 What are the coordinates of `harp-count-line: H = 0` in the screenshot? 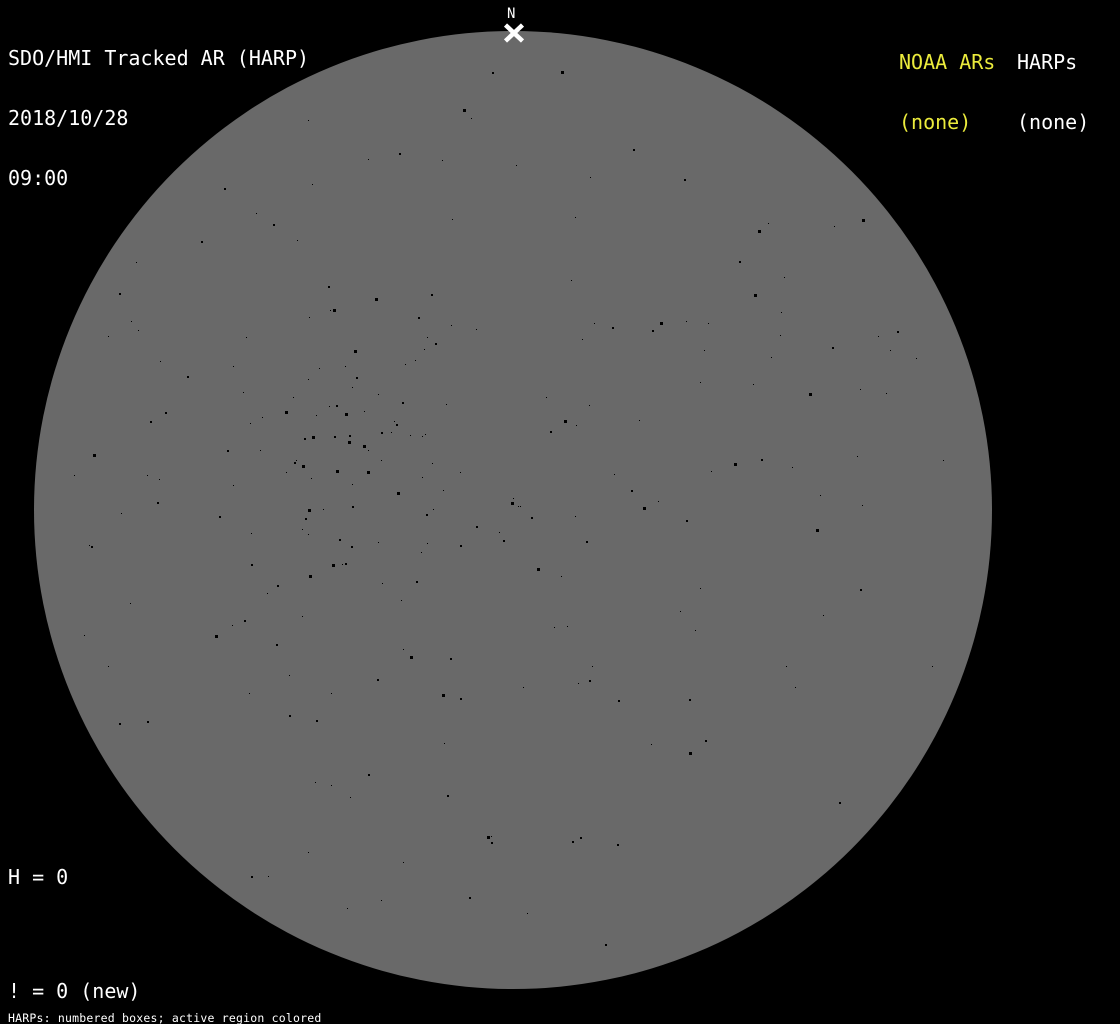 It's located at (38, 877).